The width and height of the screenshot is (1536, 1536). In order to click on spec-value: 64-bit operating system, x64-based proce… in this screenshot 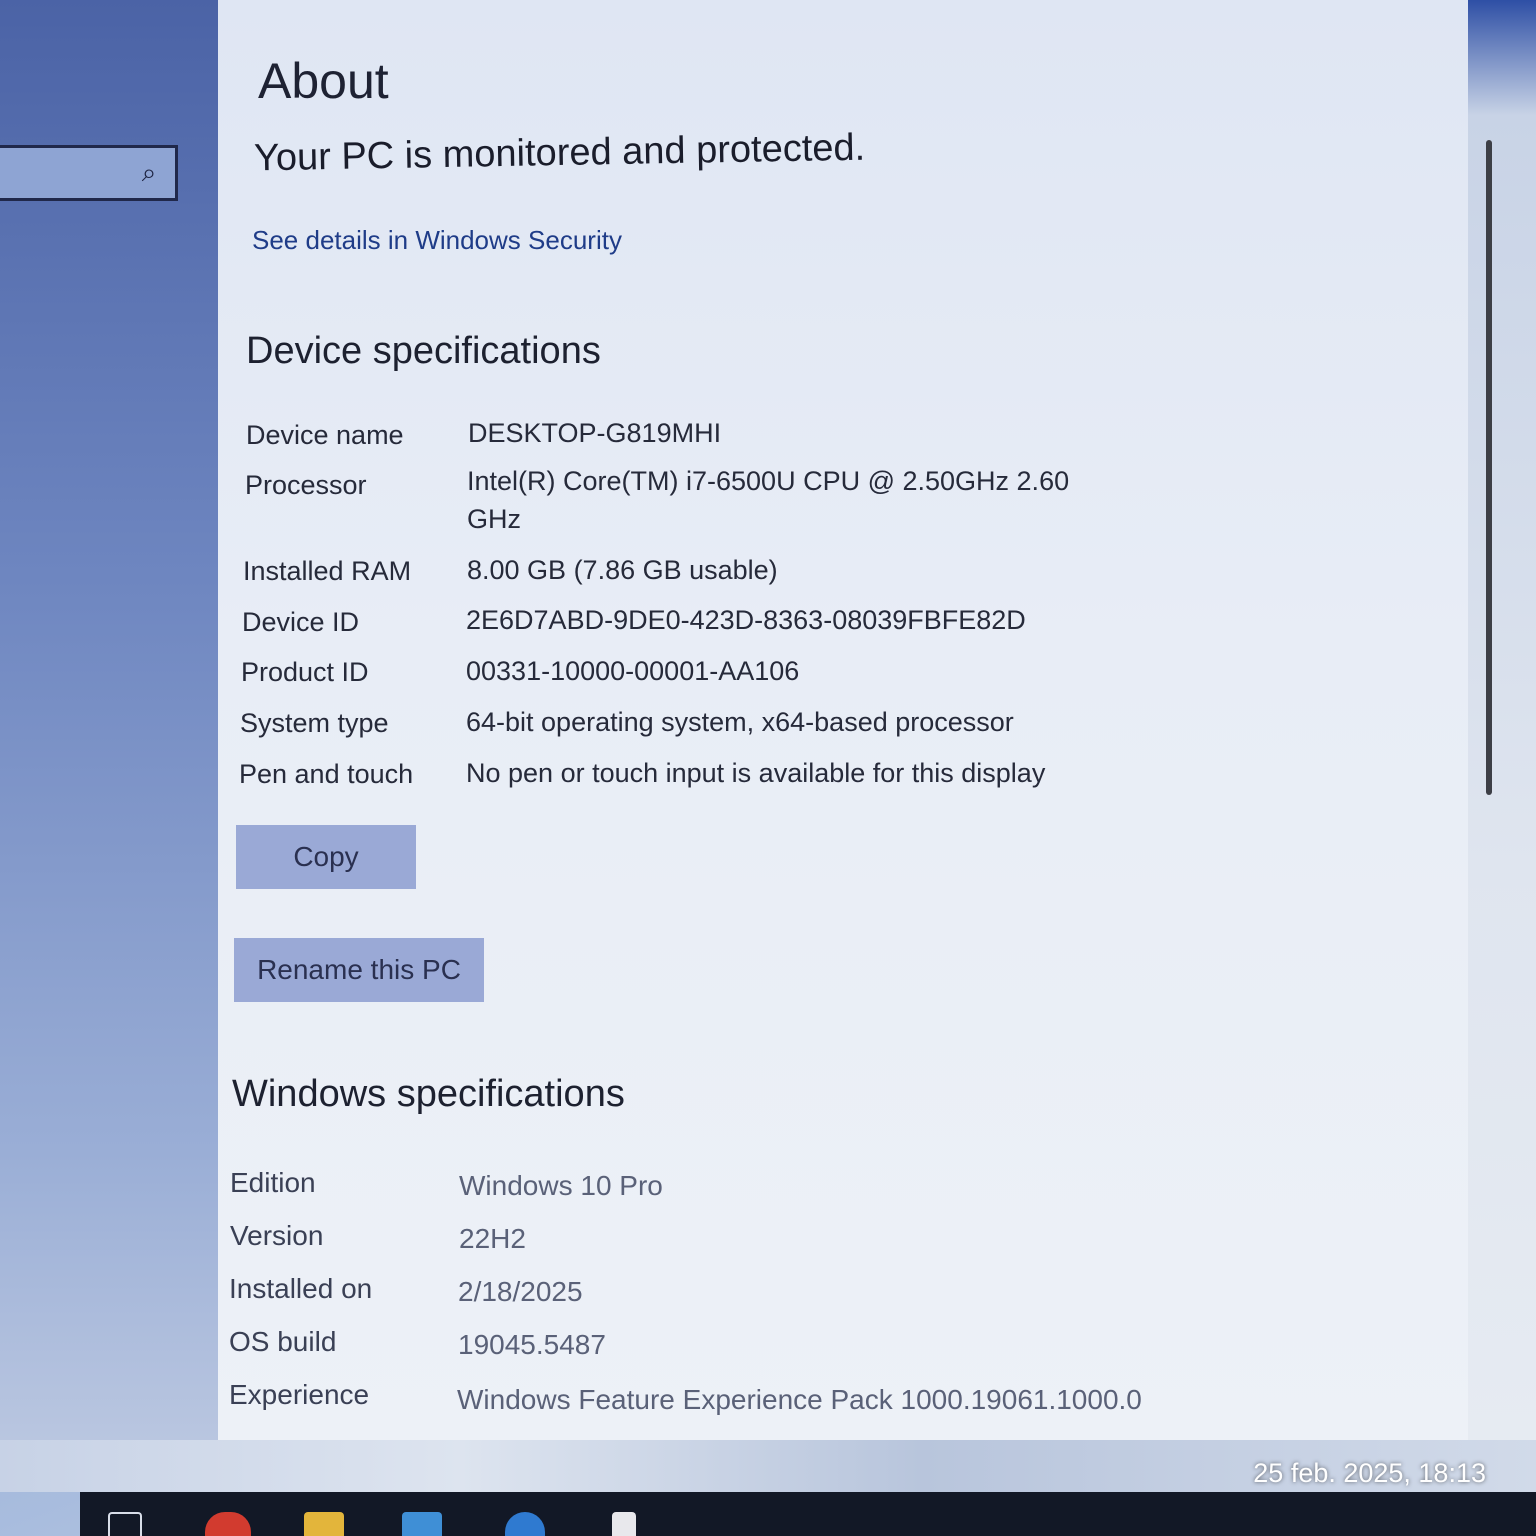, I will do `click(740, 722)`.